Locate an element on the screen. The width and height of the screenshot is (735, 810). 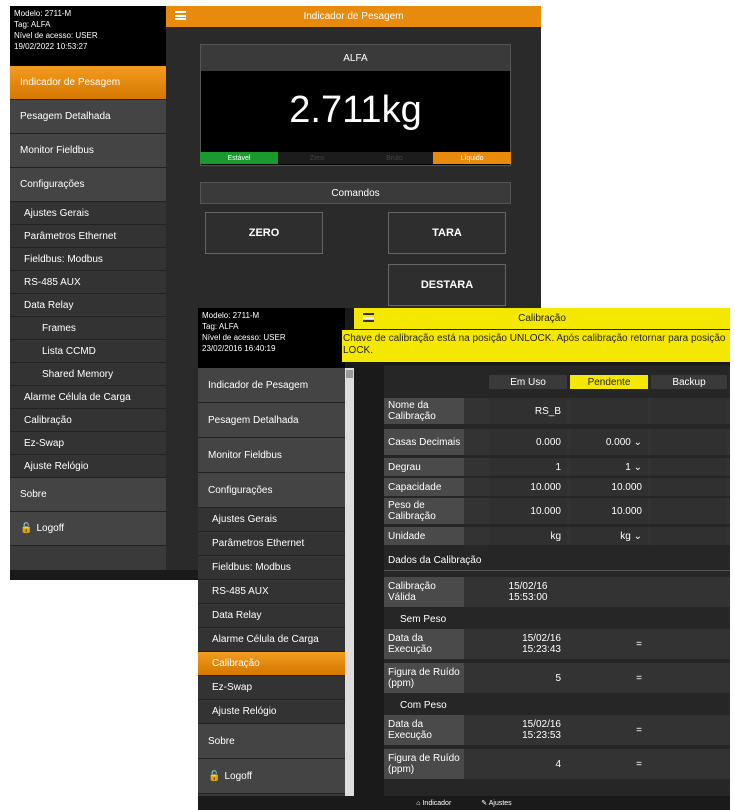
row-value-em-uso: 15/02/16 15:23:43 is located at coordinates (541, 644).